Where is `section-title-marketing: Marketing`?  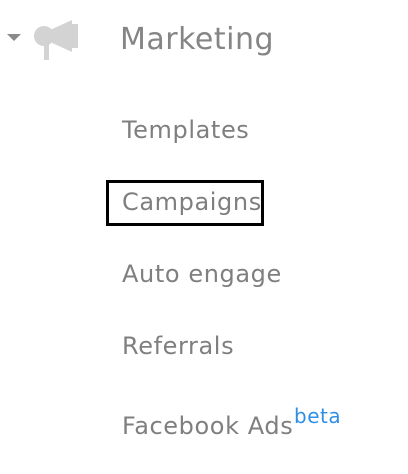 section-title-marketing: Marketing is located at coordinates (197, 40).